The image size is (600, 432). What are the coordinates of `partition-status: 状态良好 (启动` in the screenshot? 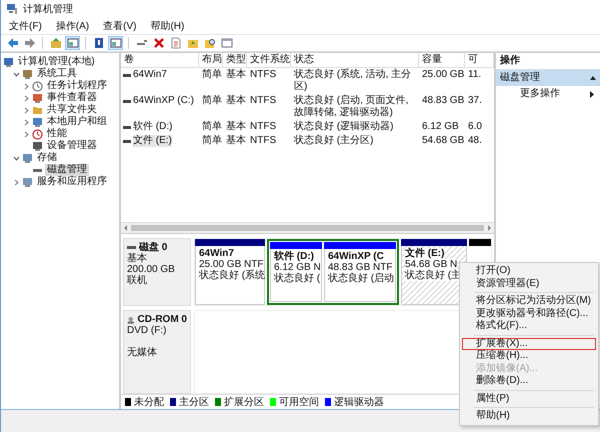 It's located at (361, 278).